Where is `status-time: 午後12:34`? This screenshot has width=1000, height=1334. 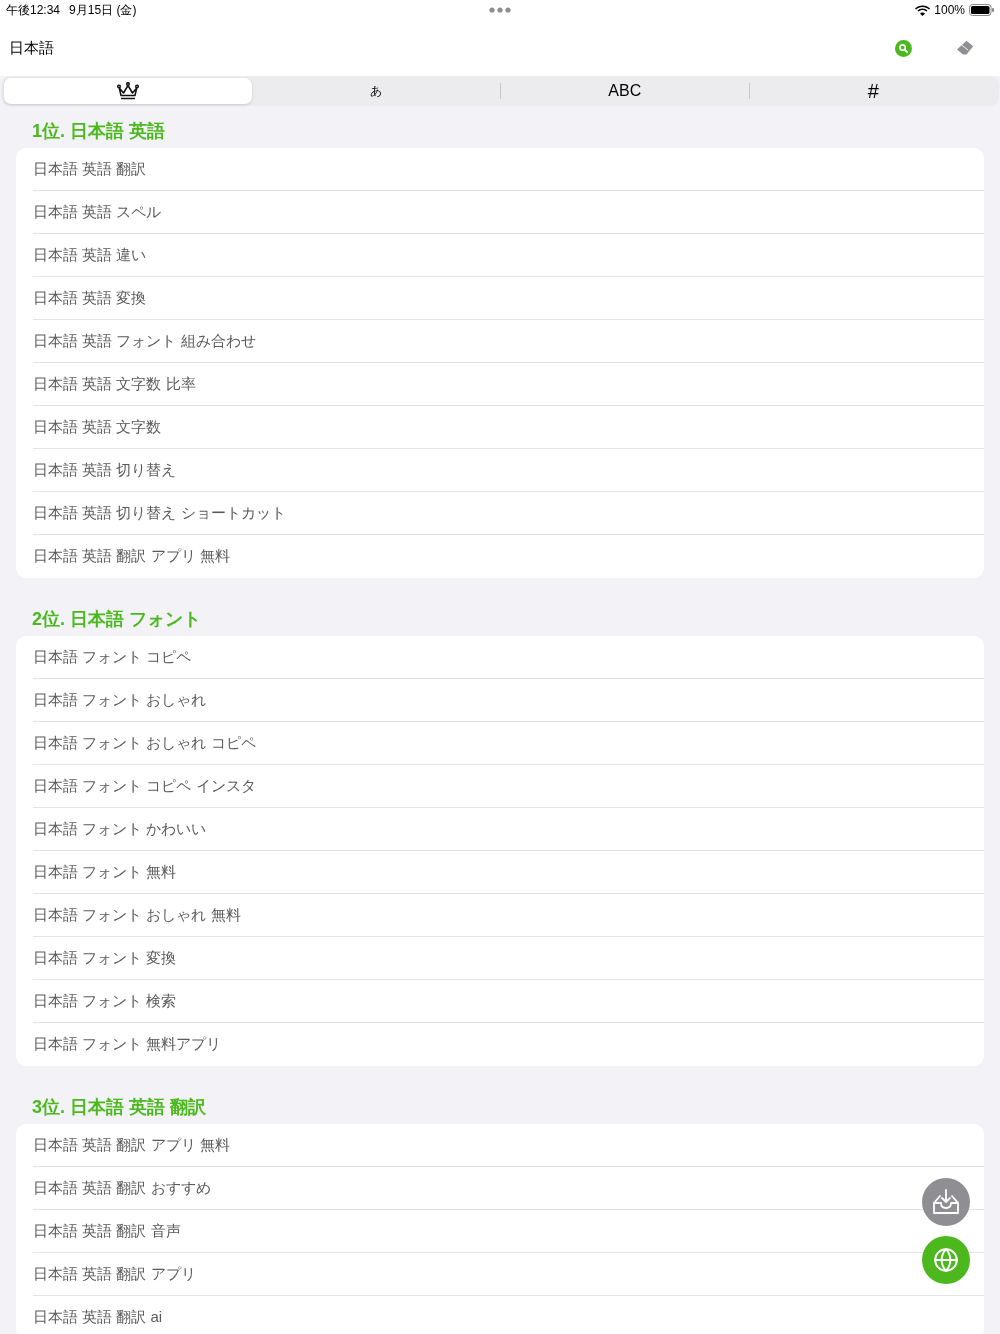
status-time: 午後12:34 is located at coordinates (33, 10).